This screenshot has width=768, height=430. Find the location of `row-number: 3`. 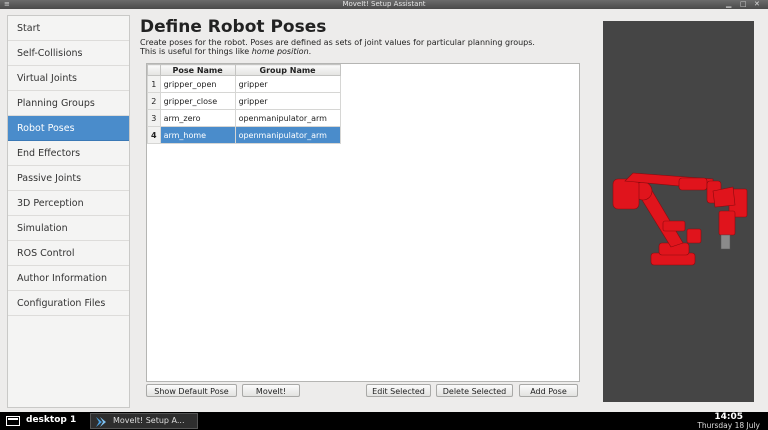

row-number: 3 is located at coordinates (154, 118).